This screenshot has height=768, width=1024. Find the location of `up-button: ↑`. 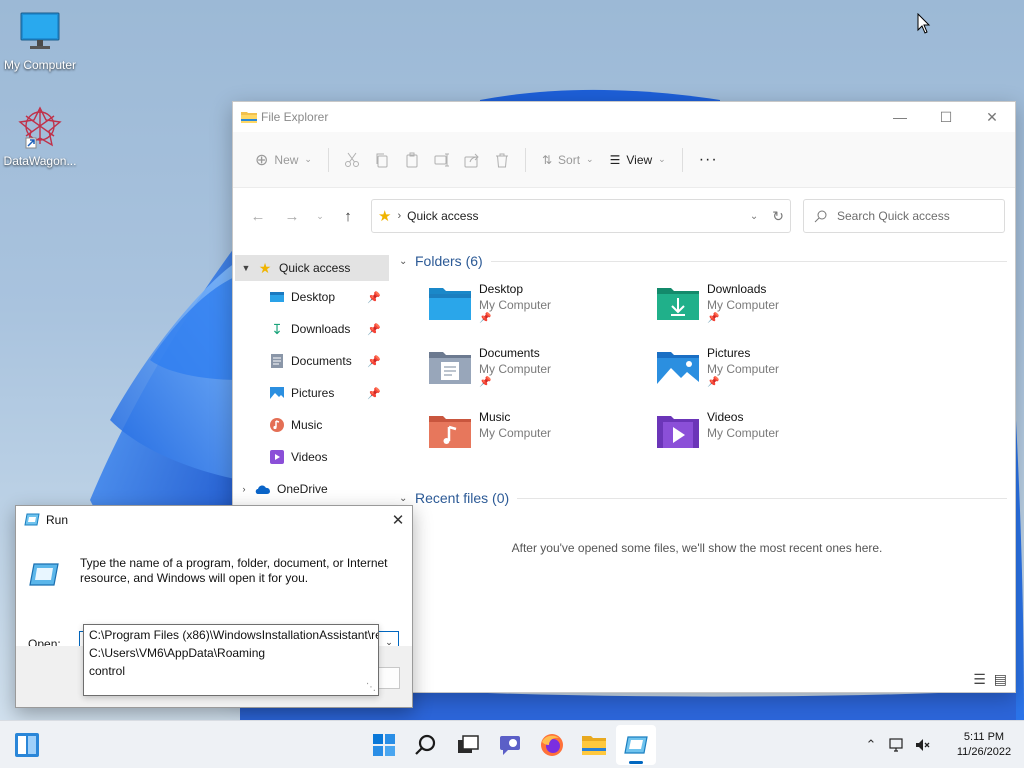

up-button: ↑ is located at coordinates (348, 216).